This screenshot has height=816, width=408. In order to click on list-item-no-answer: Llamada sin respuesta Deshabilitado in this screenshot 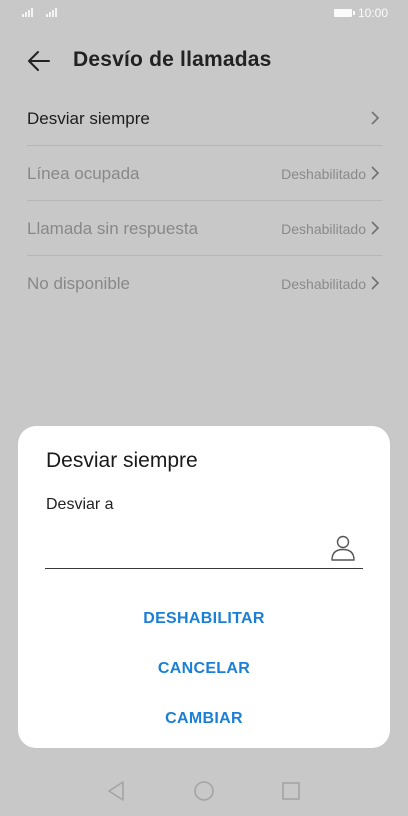, I will do `click(204, 228)`.